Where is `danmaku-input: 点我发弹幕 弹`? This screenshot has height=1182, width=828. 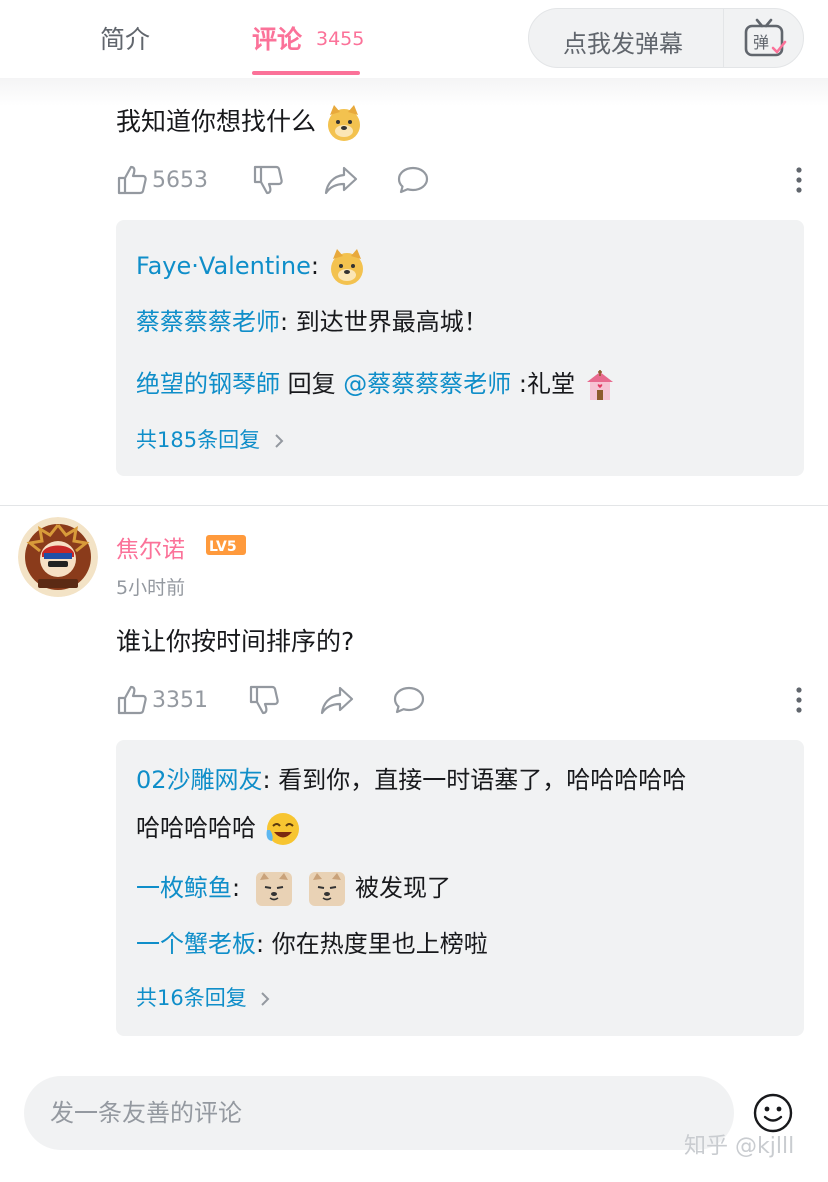
danmaku-input: 点我发弹幕 弹 is located at coordinates (666, 38).